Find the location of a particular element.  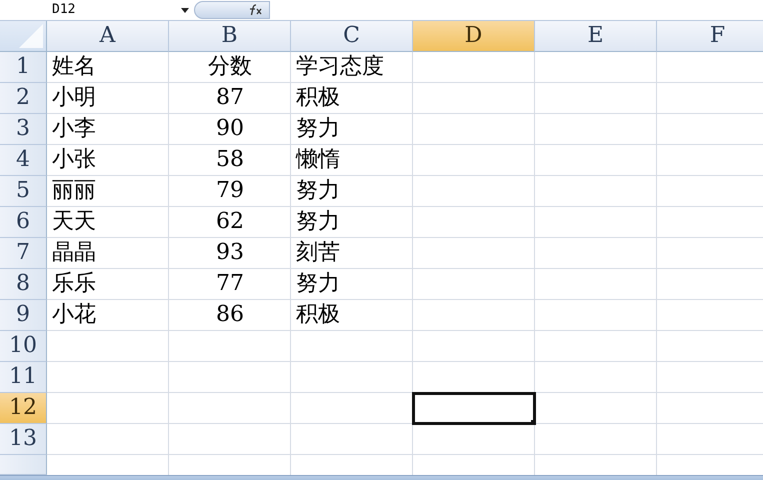

function-icon is located at coordinates (255, 10).